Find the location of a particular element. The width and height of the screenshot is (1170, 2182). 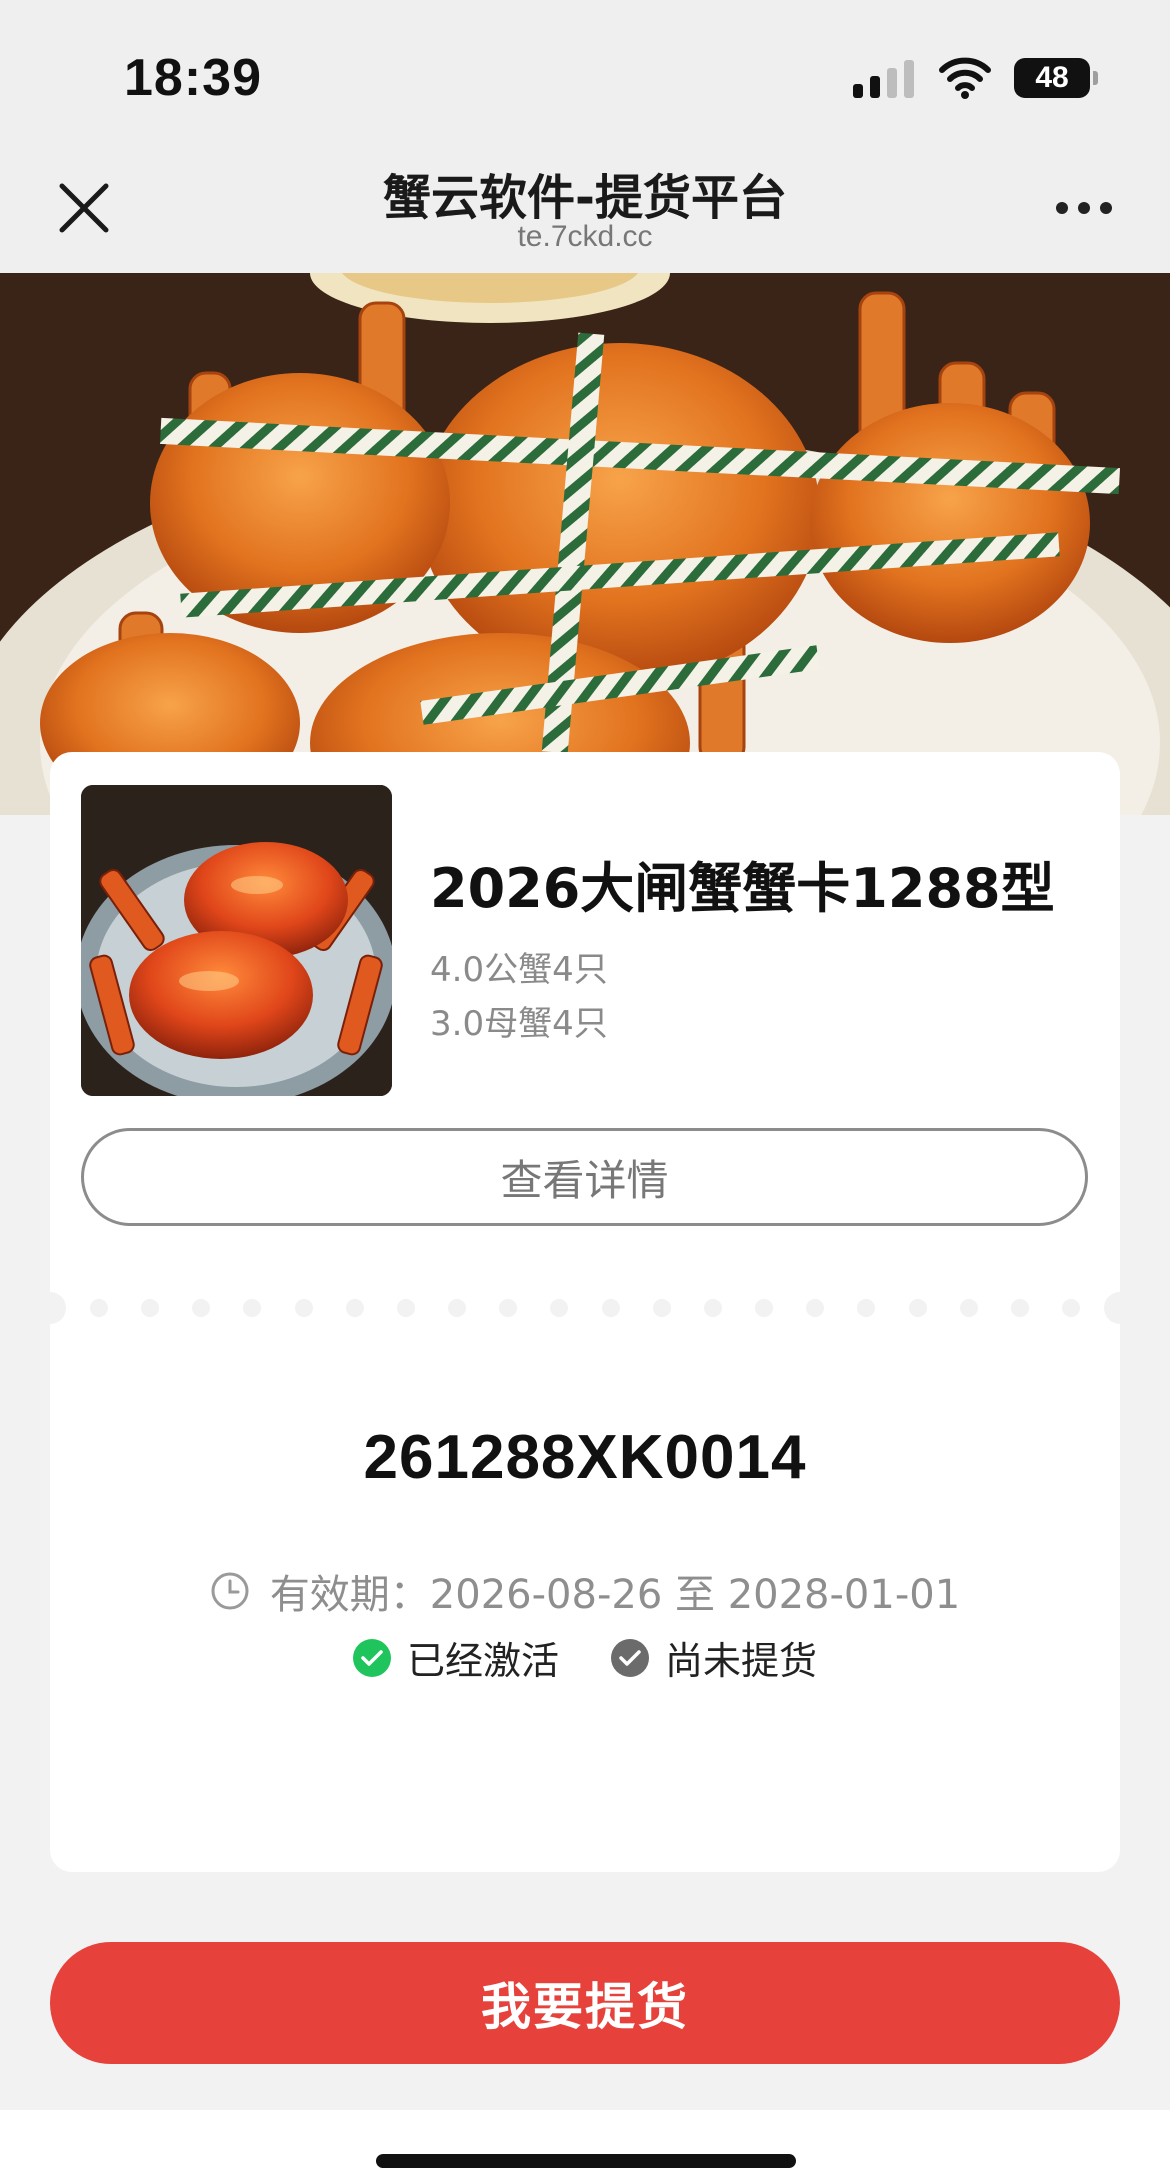

page-title: 蟹云软件-提货平台 is located at coordinates (585, 198).